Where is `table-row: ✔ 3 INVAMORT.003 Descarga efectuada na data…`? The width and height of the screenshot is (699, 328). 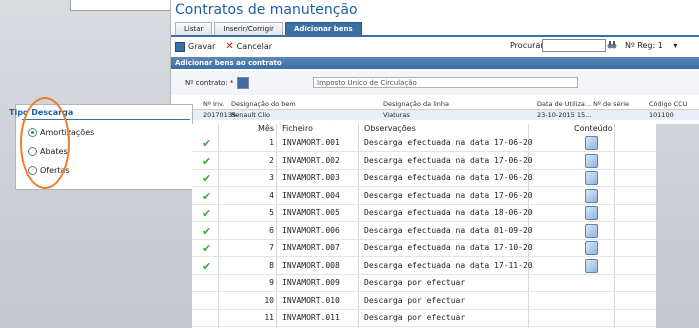
table-row: ✔ 3 INVAMORT.003 Descarga efectuada na data… is located at coordinates (424, 178).